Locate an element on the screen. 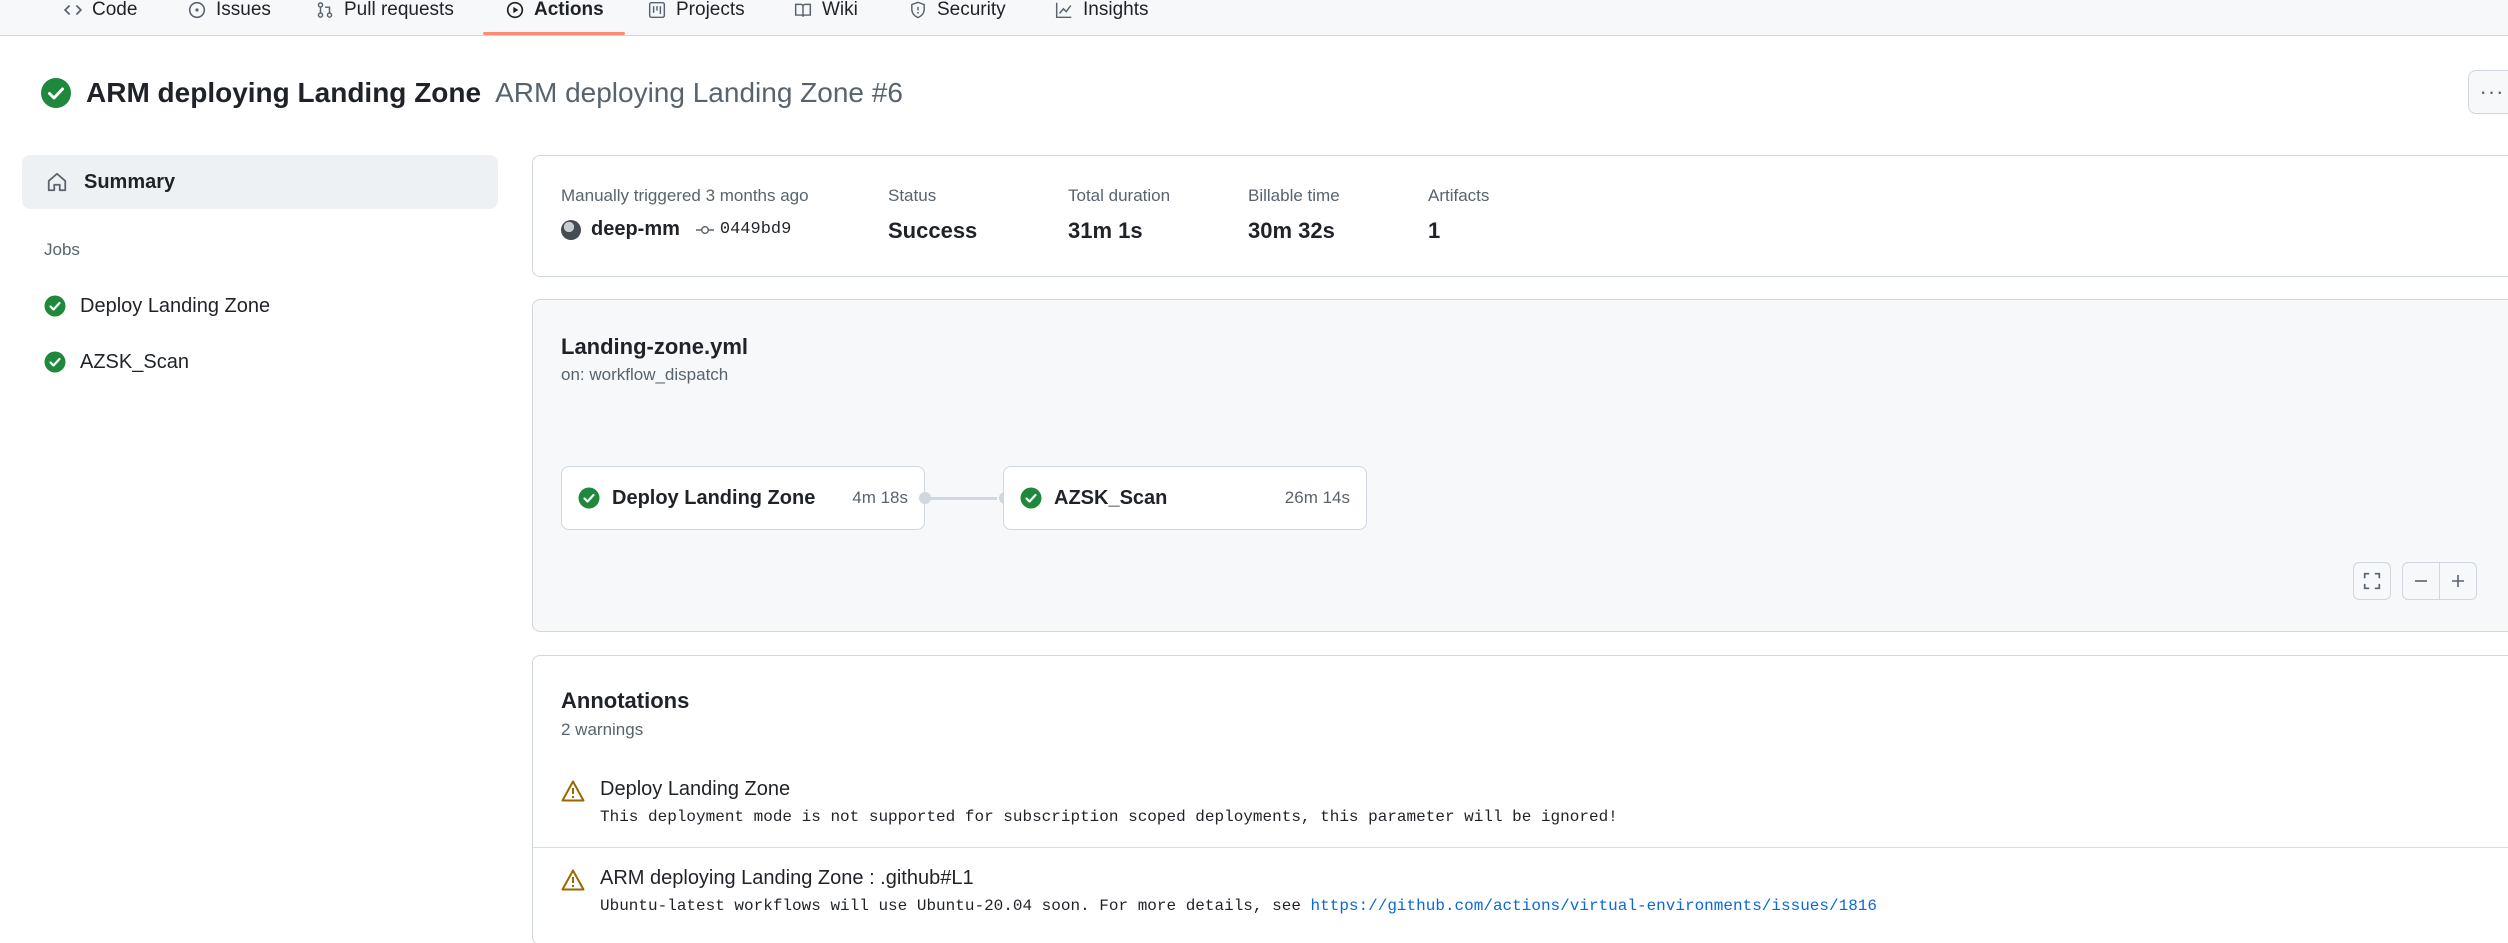 This screenshot has height=943, width=2508. status-value: Success is located at coordinates (933, 230).